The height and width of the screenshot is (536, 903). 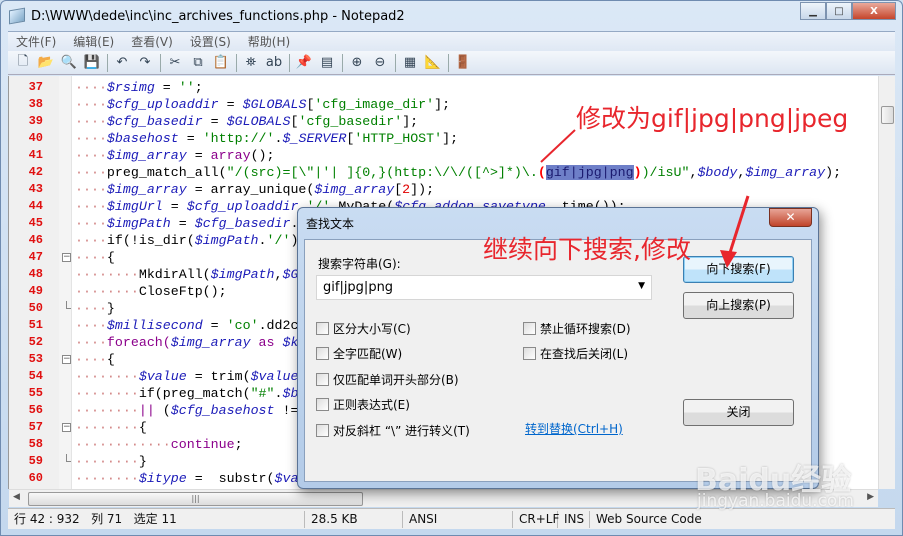 What do you see at coordinates (304, 63) in the screenshot?
I see `favorites-icon: 📌` at bounding box center [304, 63].